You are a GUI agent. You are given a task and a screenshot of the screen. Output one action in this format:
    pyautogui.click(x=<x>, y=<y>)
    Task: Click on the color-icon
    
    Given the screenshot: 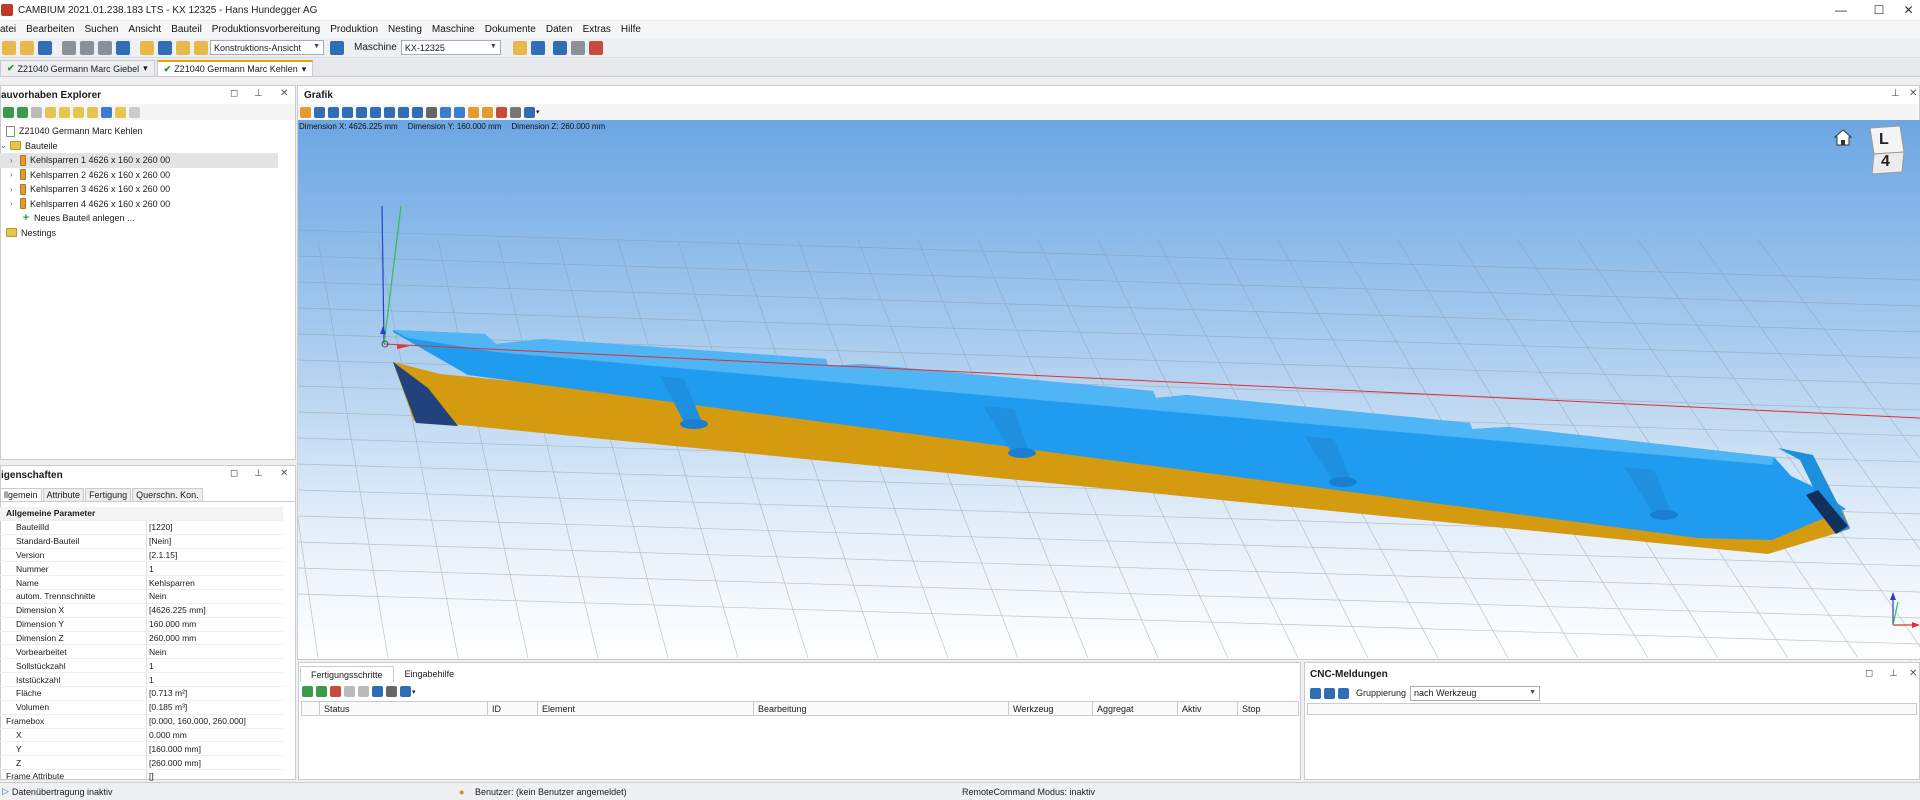 What is the action you would take?
    pyautogui.click(x=487, y=112)
    